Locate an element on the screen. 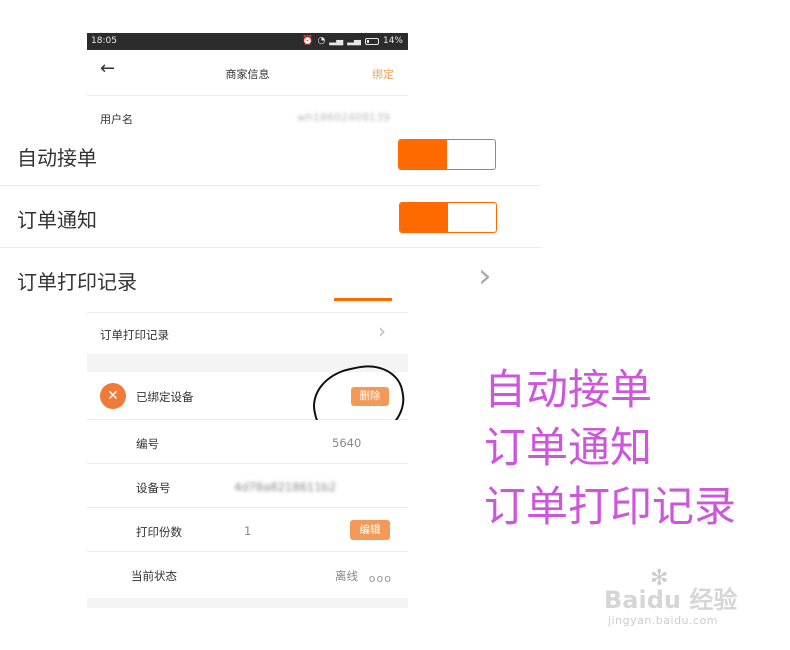  print-log-row-zoomed: 订单打印记录 › is located at coordinates (270, 279).